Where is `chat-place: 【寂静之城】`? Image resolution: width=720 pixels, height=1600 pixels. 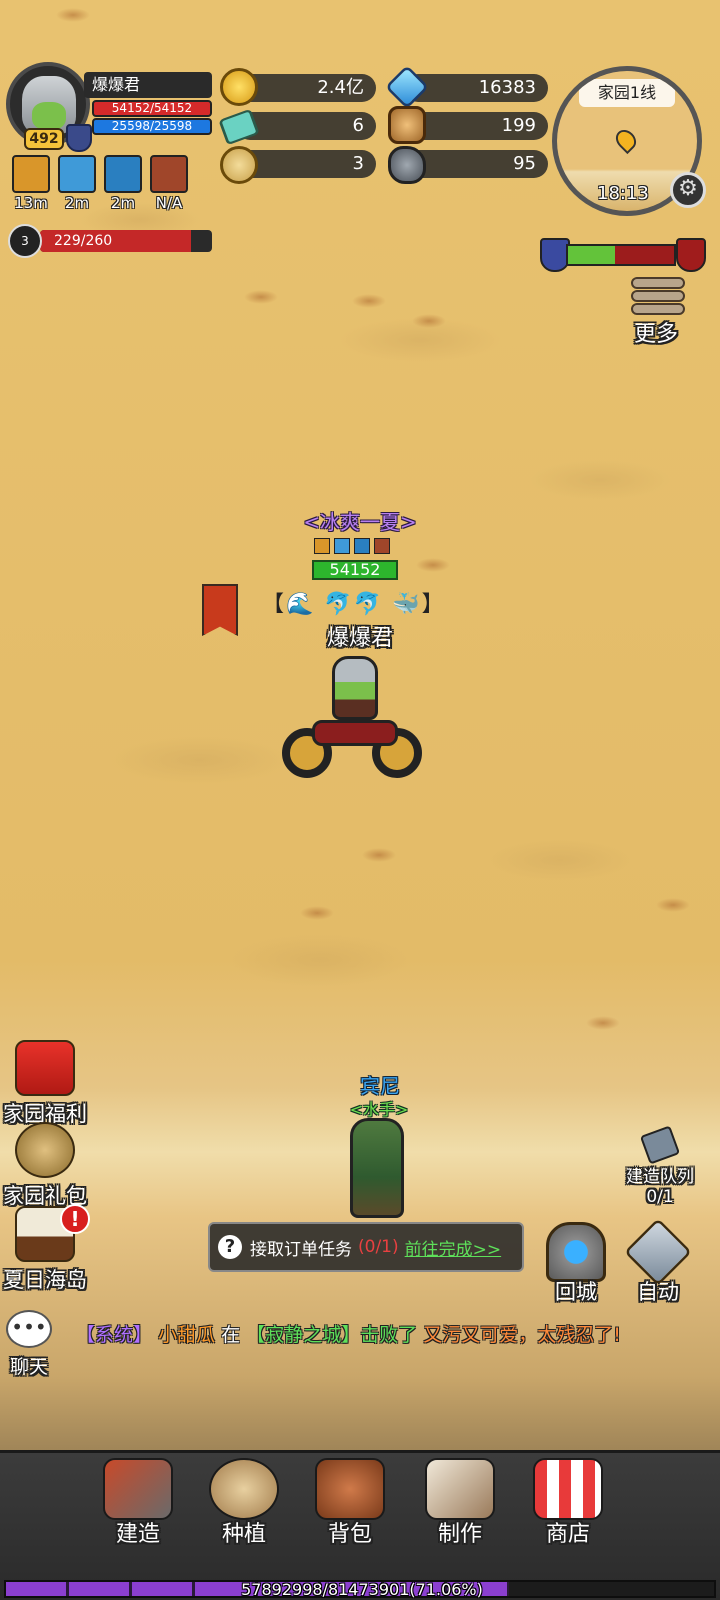 chat-place: 【寂静之城】 is located at coordinates (303, 1335).